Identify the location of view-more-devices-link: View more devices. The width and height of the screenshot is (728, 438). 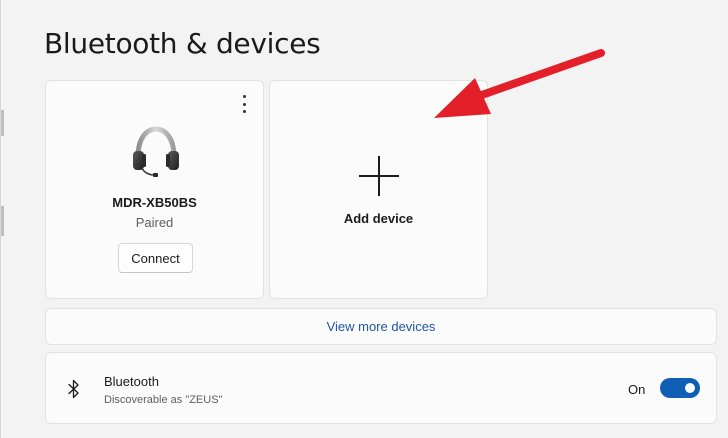
(381, 326).